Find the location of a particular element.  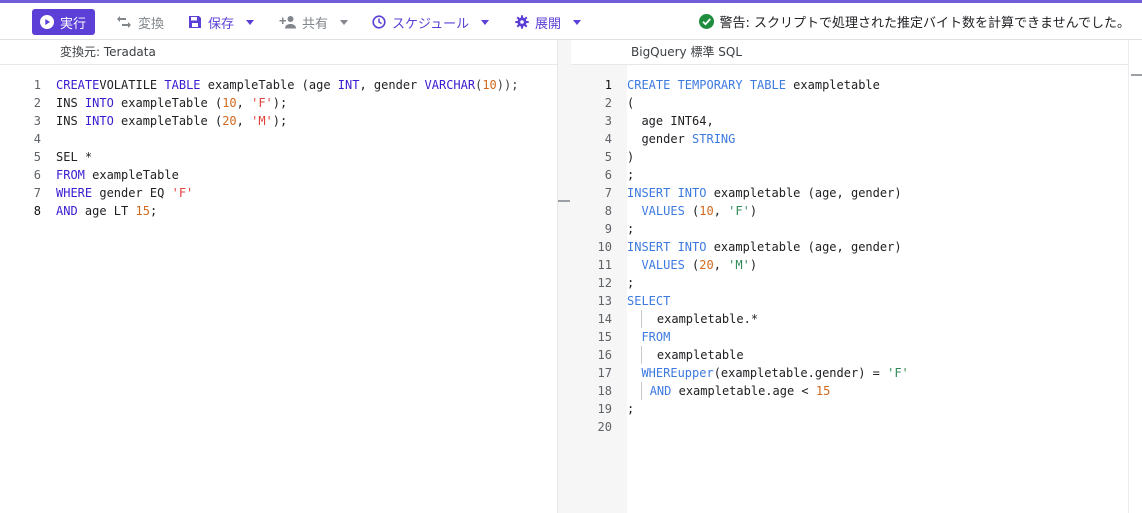

line-number: 5 is located at coordinates (37, 157).